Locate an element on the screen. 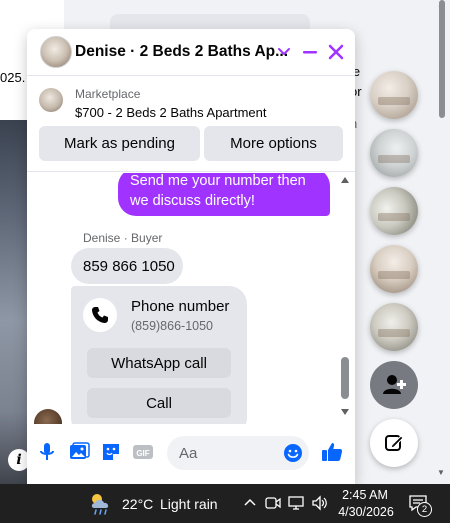 This screenshot has width=450, height=523. like-icon is located at coordinates (332, 452).